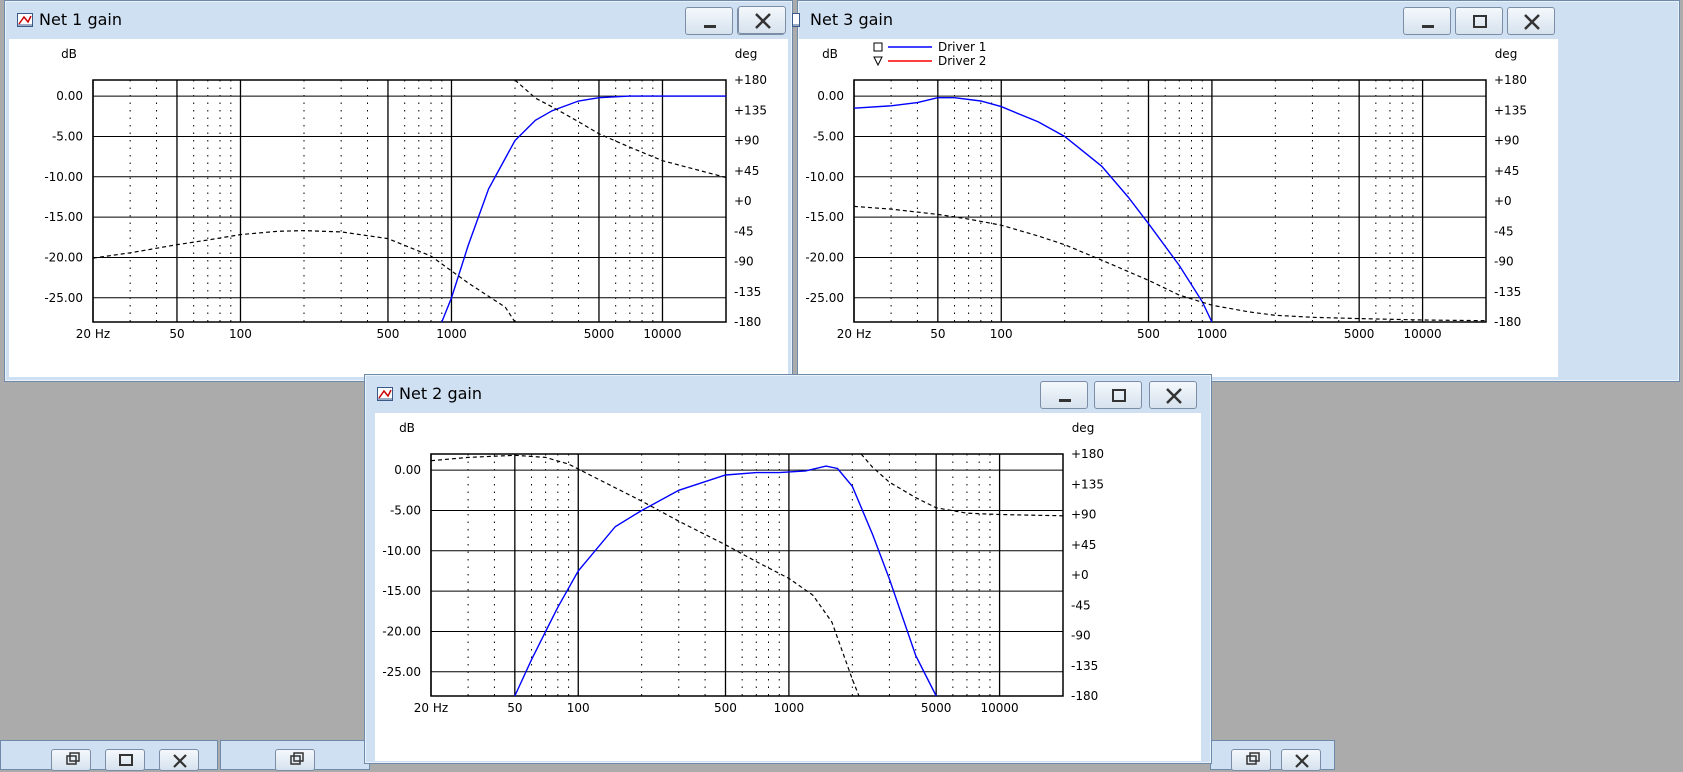 Image resolution: width=1683 pixels, height=772 pixels. Describe the element at coordinates (762, 20) in the screenshot. I see `net1-close-button` at that location.